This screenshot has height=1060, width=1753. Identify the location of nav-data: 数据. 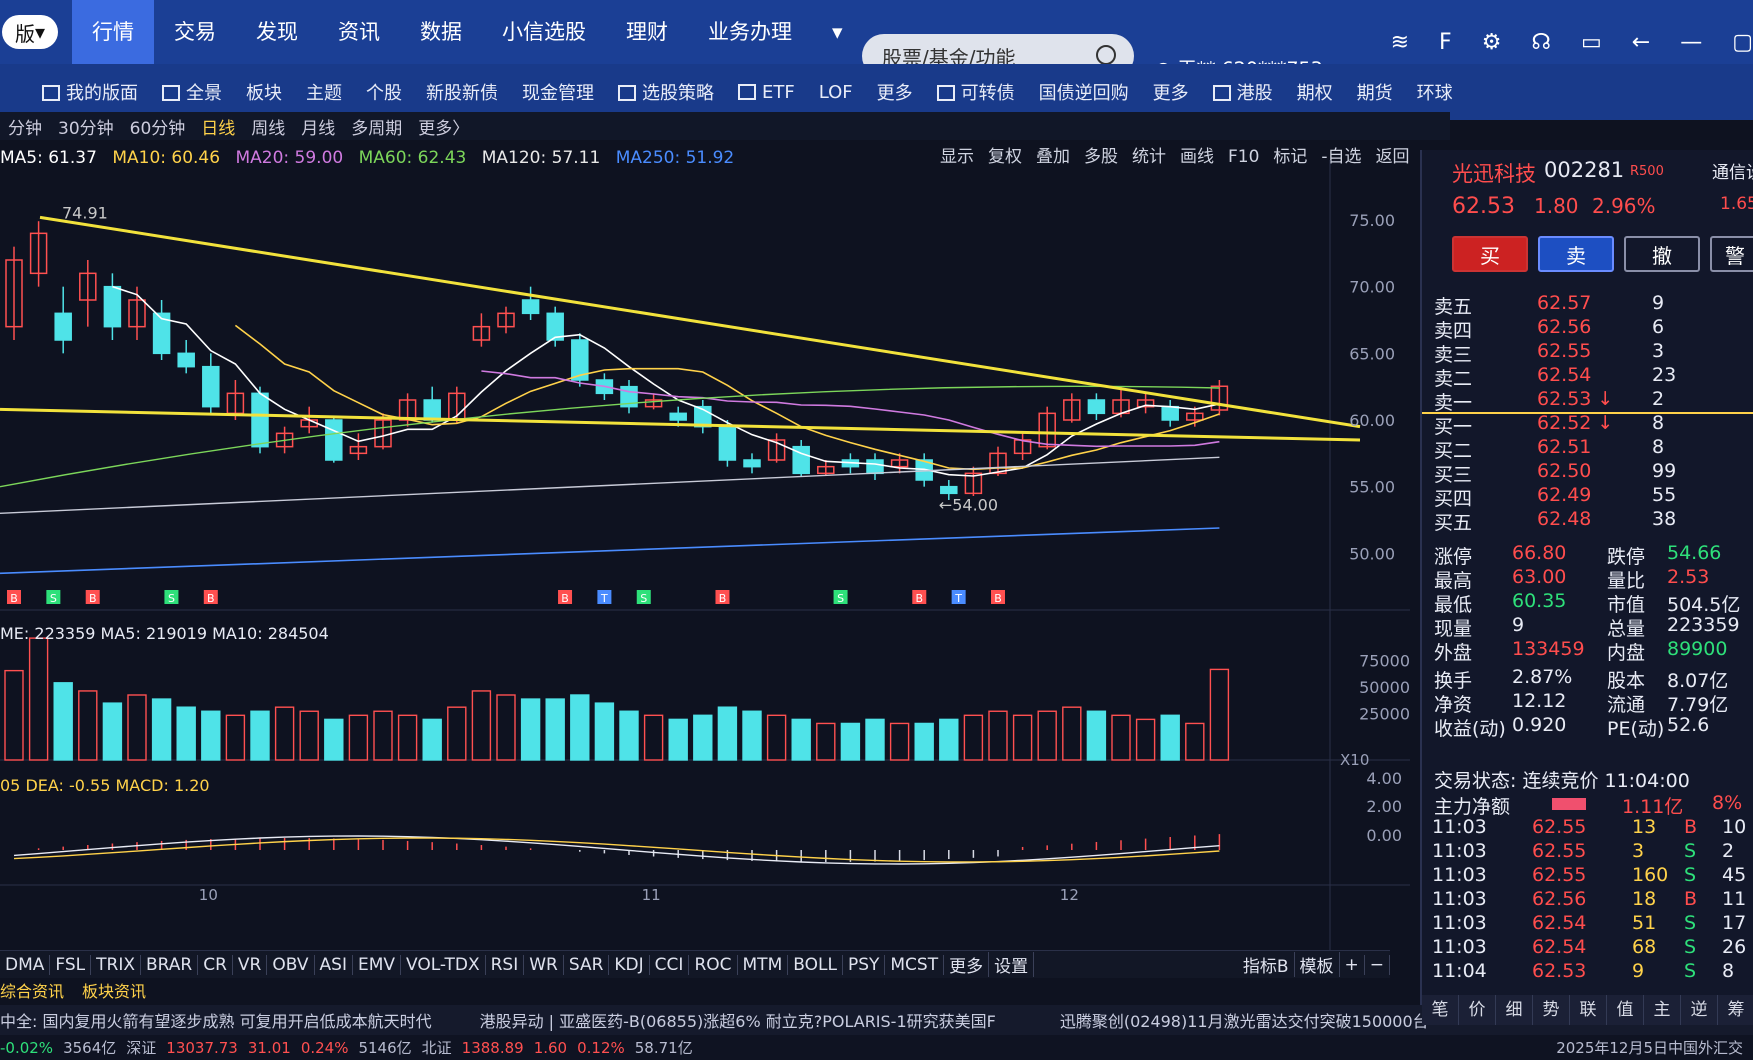
(441, 32).